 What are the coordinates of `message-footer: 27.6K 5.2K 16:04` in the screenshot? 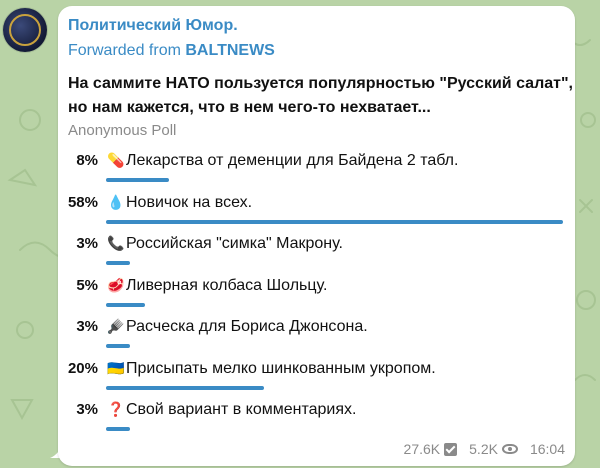 It's located at (484, 449).